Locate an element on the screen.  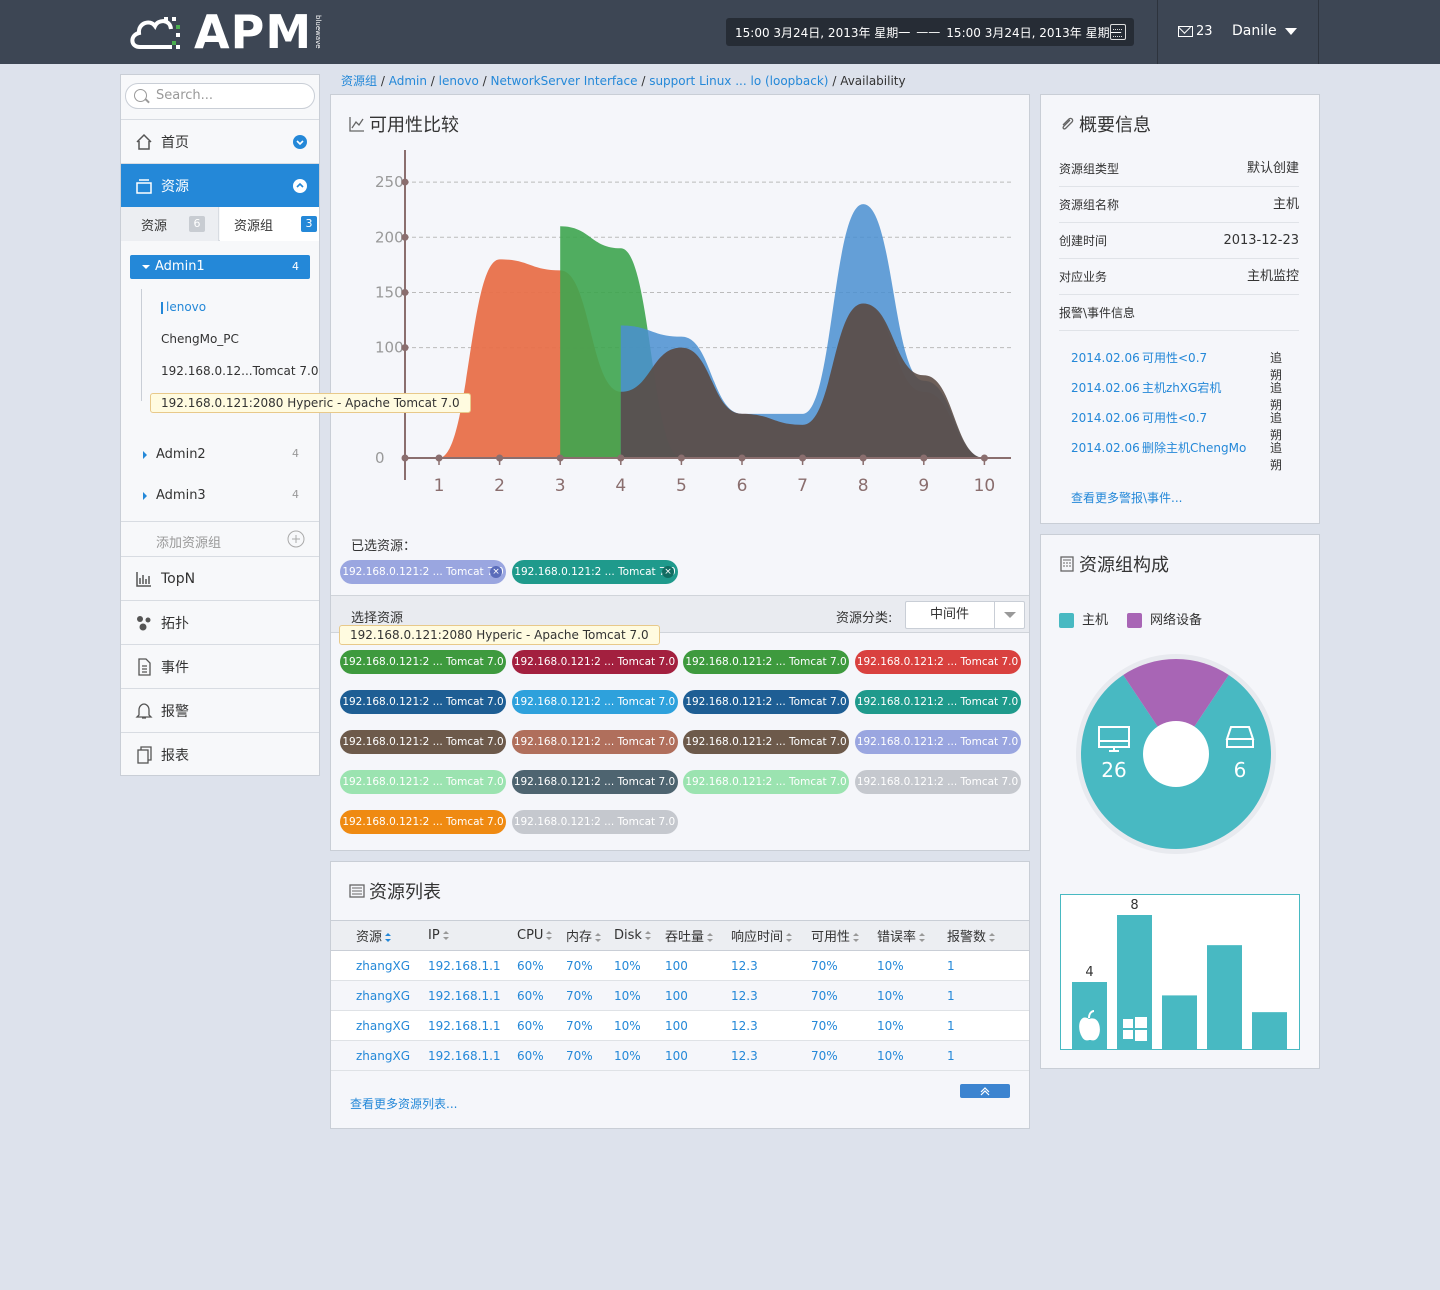
host-count: 26 is located at coordinates (1113, 770).